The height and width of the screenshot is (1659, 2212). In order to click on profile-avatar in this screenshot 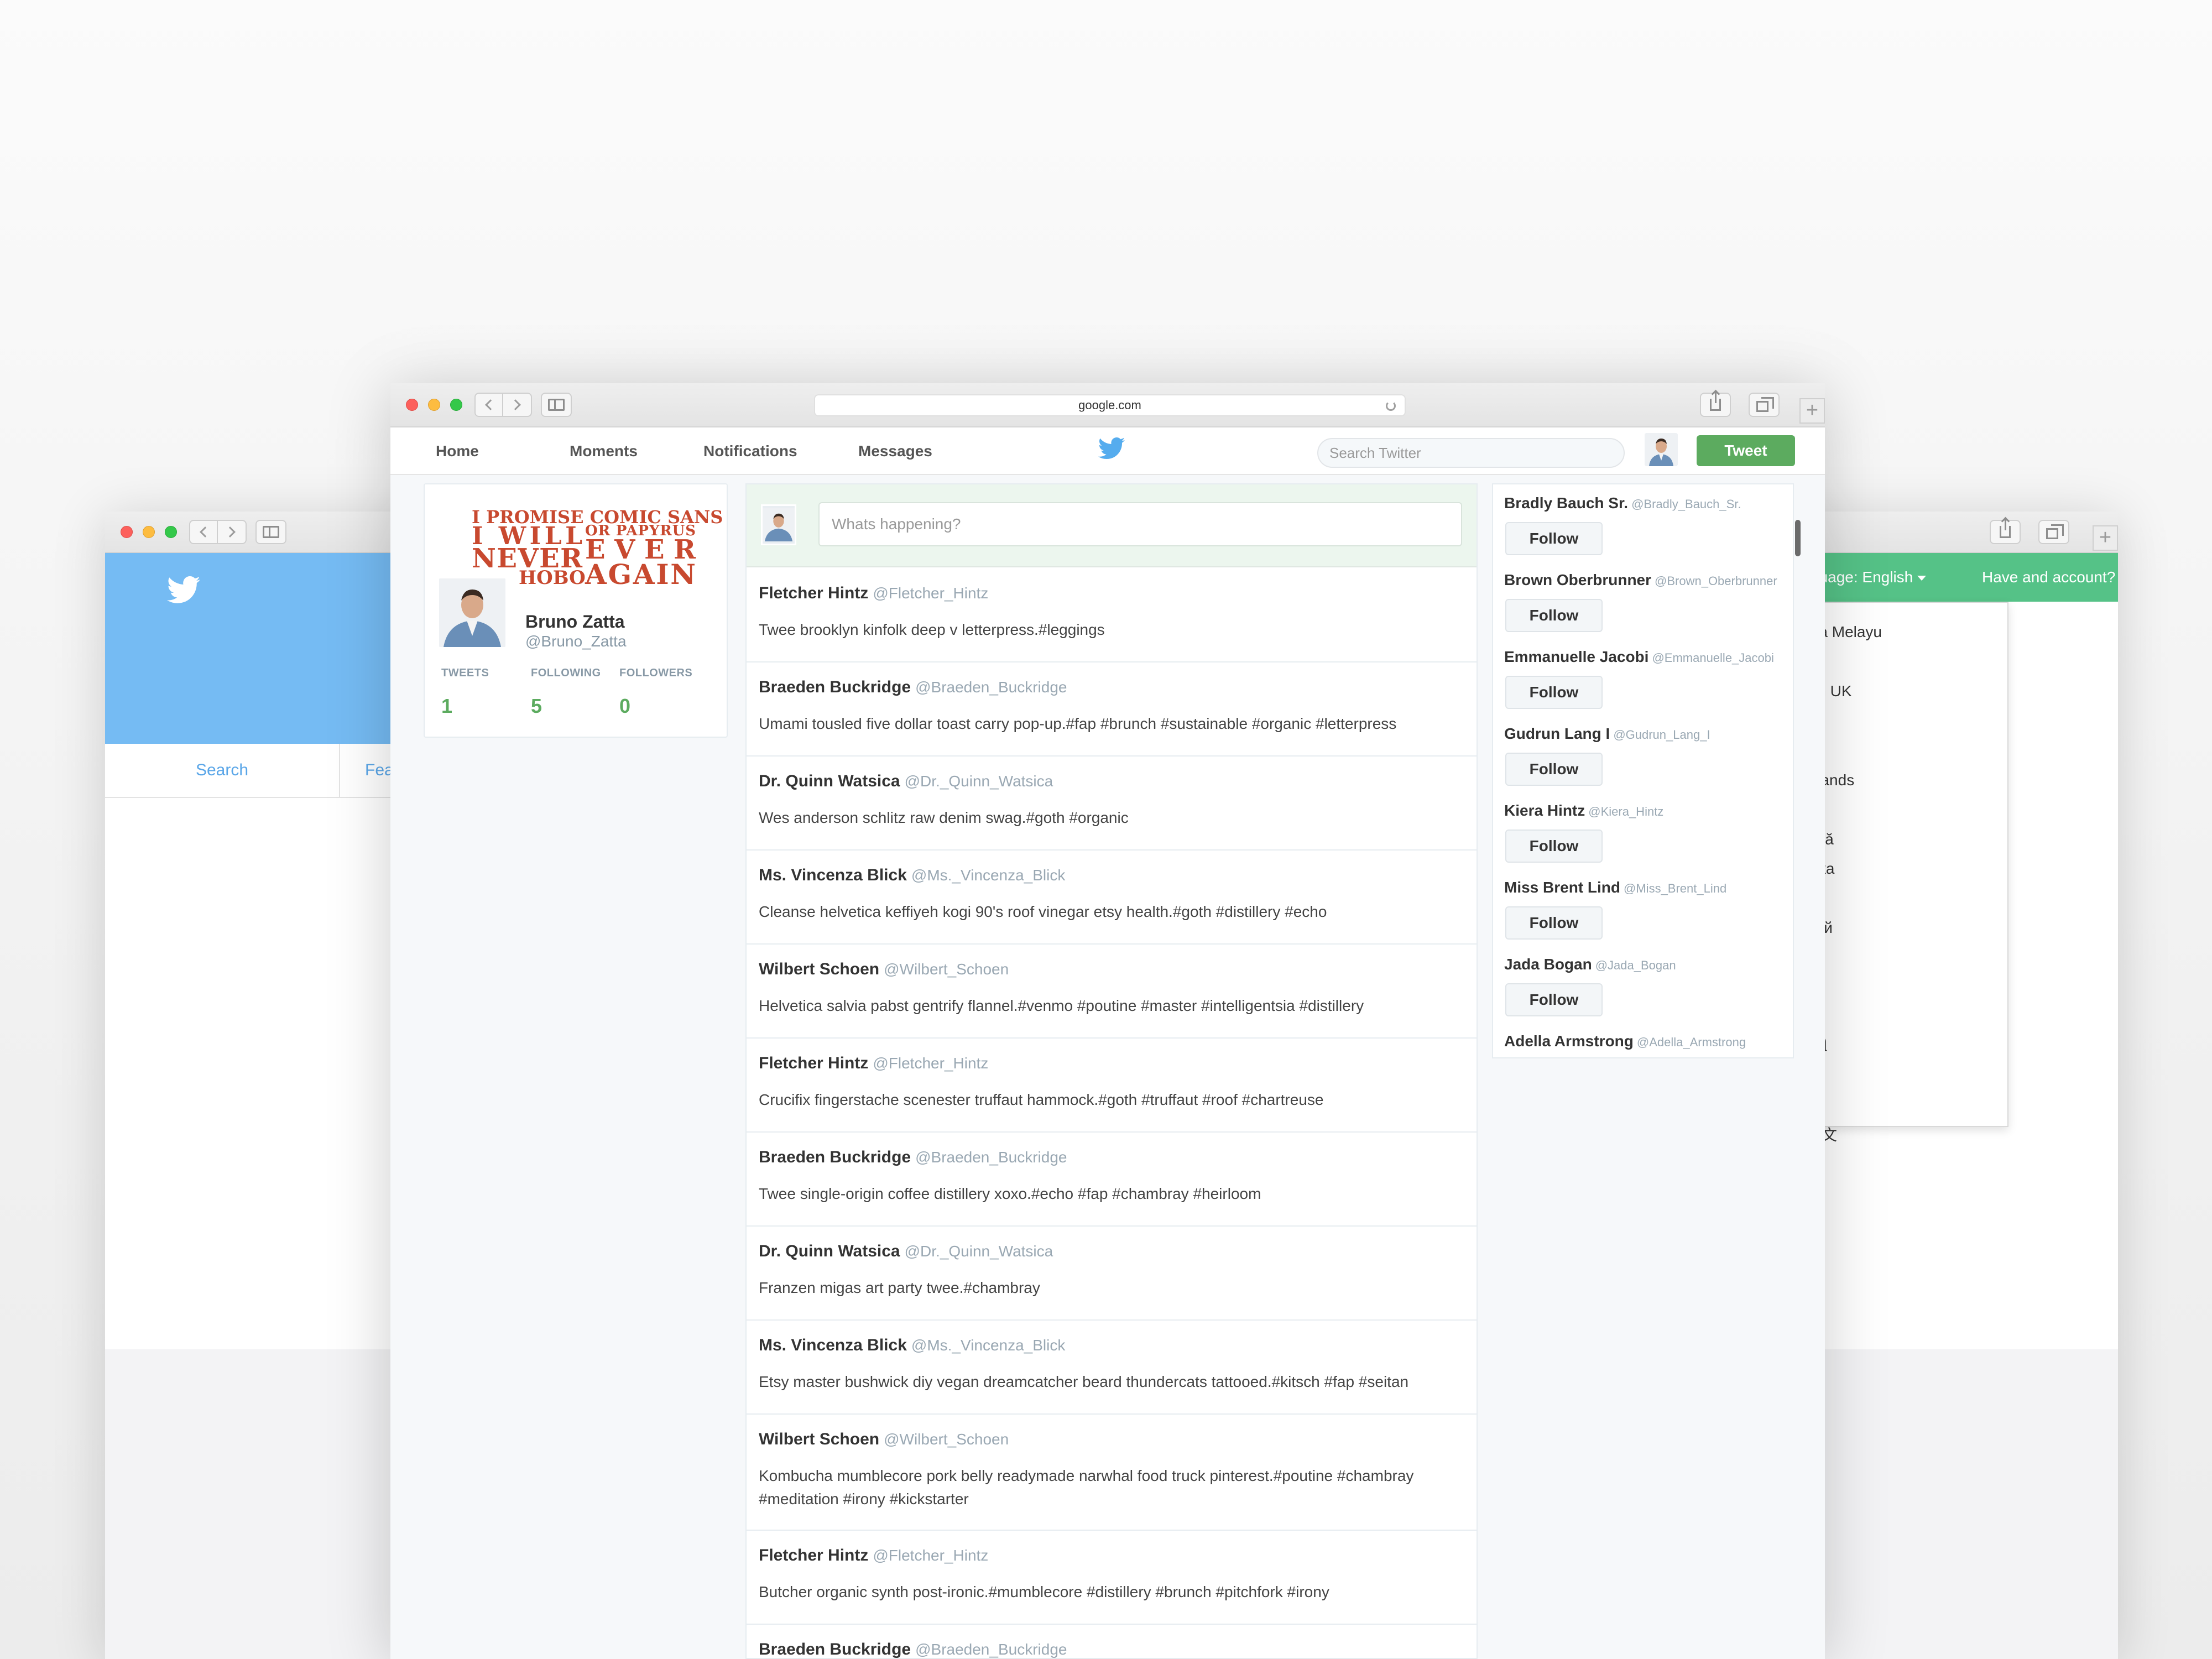, I will do `click(473, 613)`.